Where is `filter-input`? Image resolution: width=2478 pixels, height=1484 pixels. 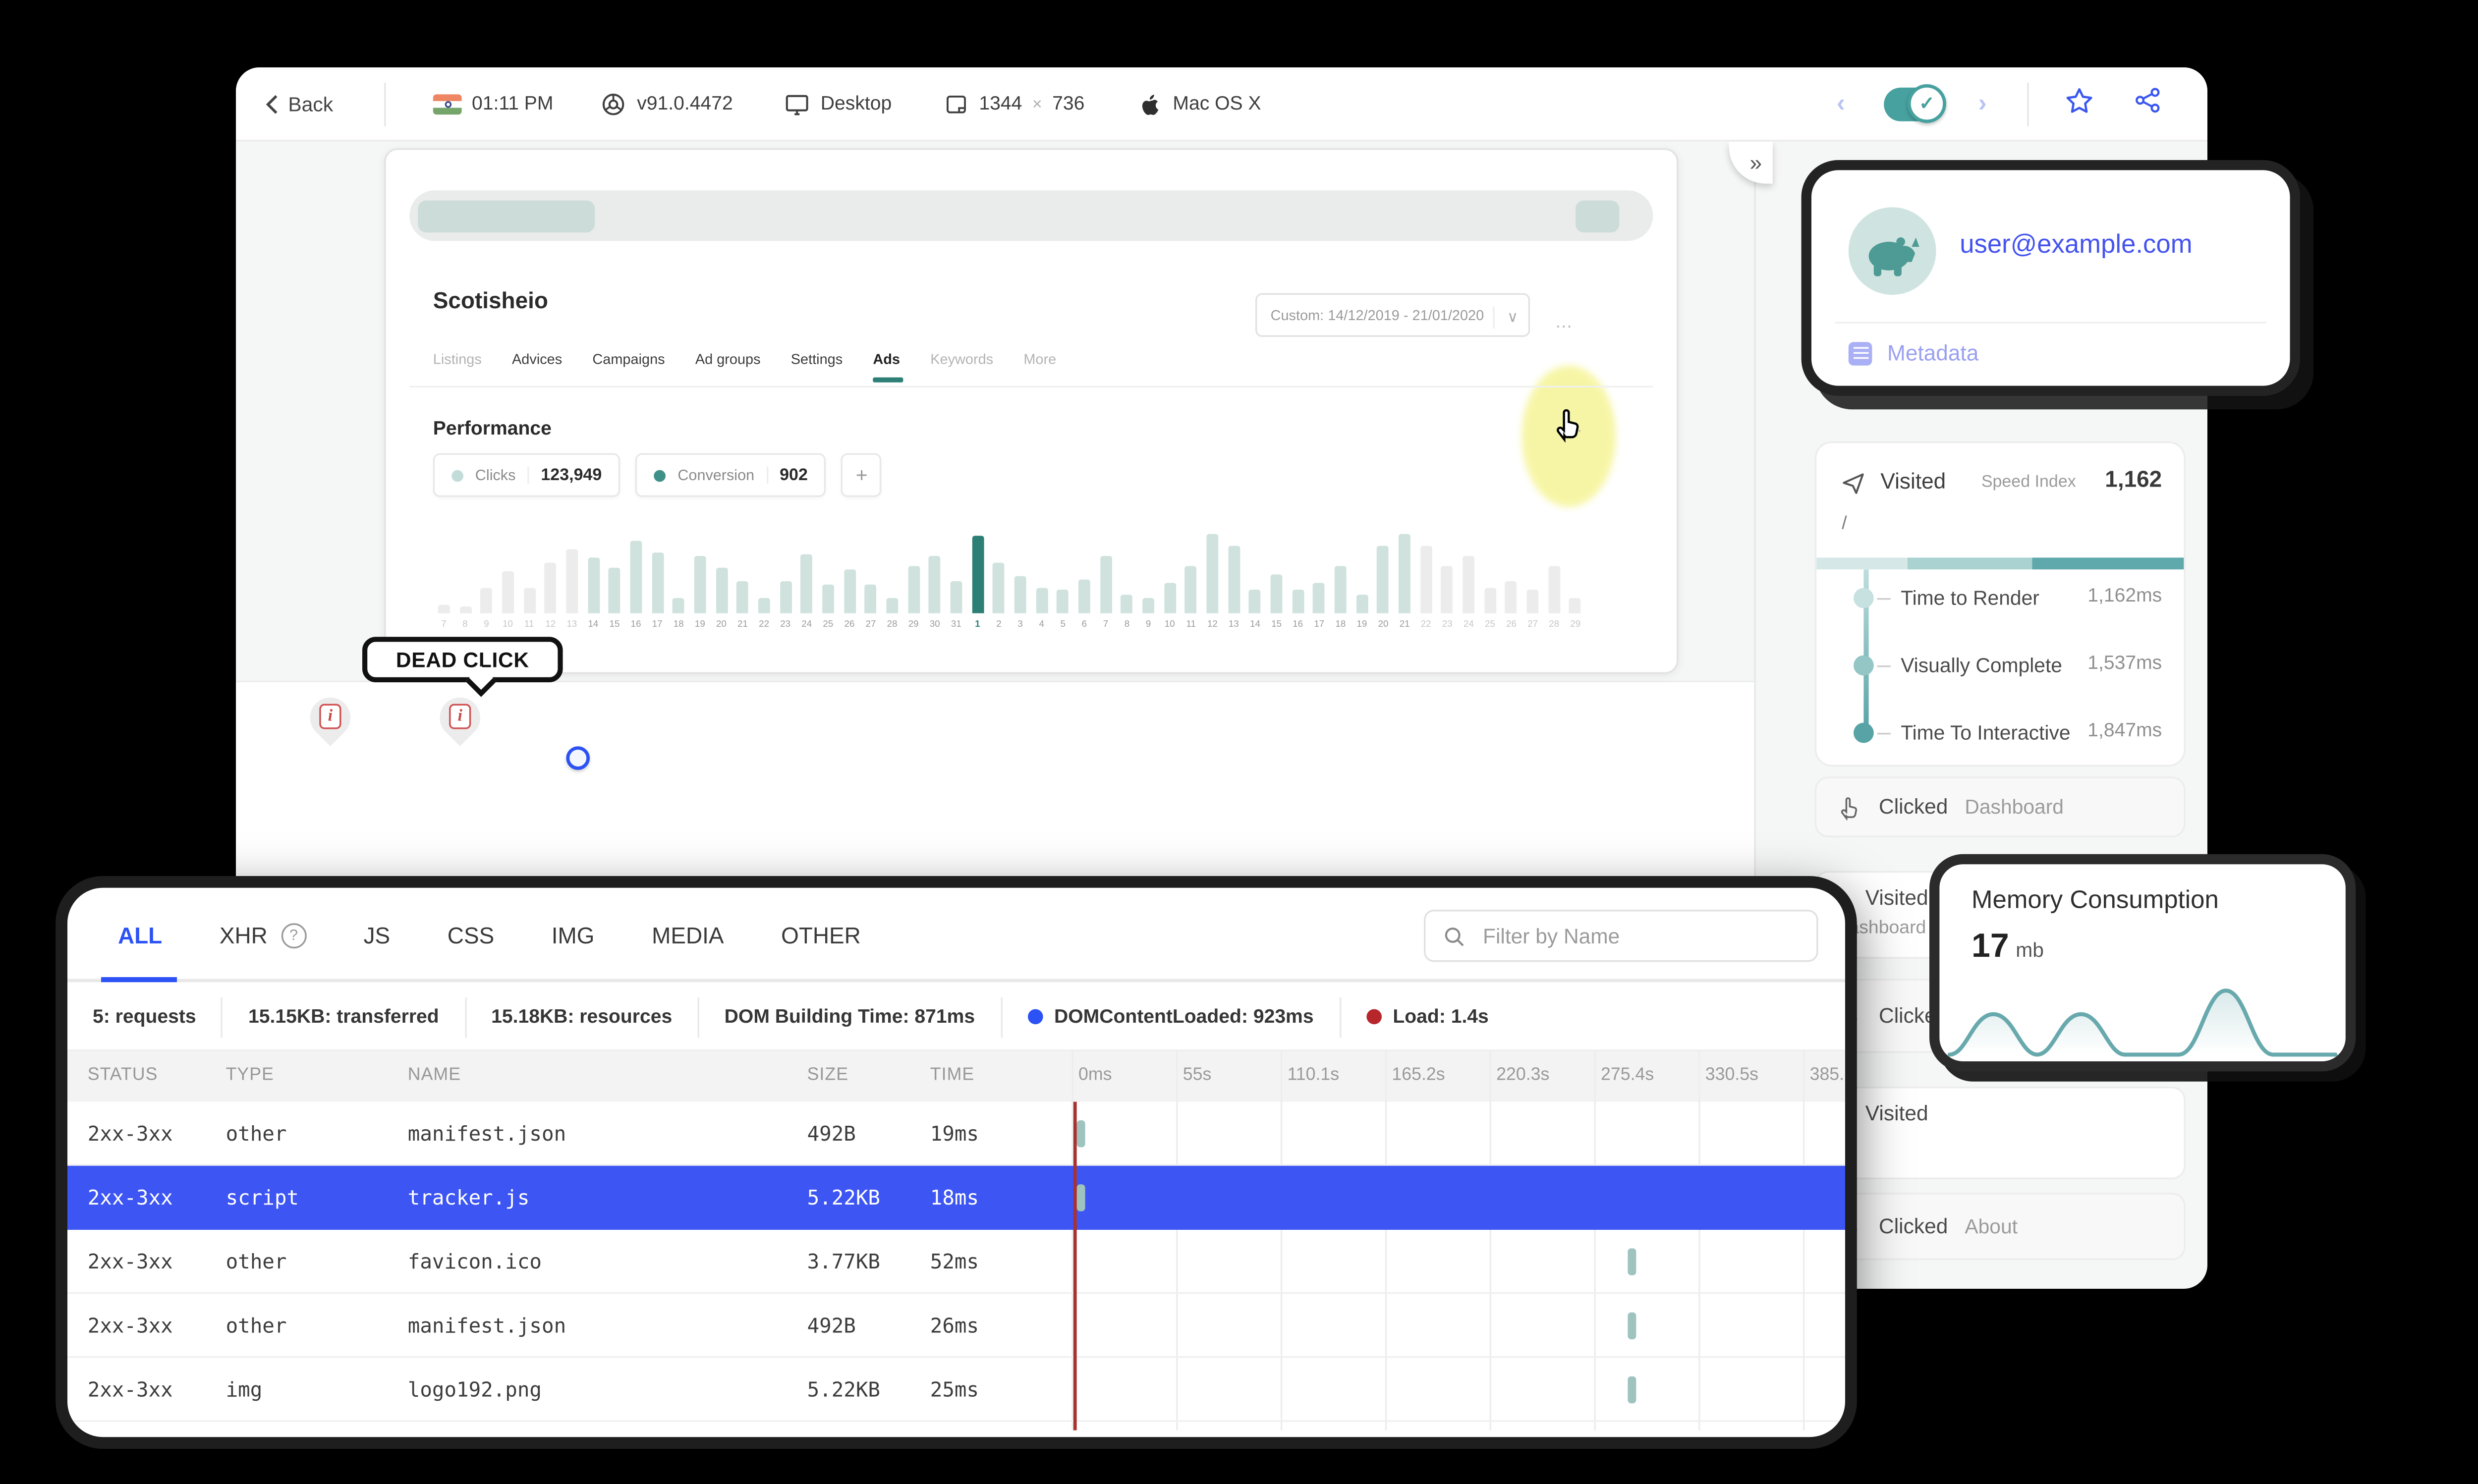 filter-input is located at coordinates (1623, 936).